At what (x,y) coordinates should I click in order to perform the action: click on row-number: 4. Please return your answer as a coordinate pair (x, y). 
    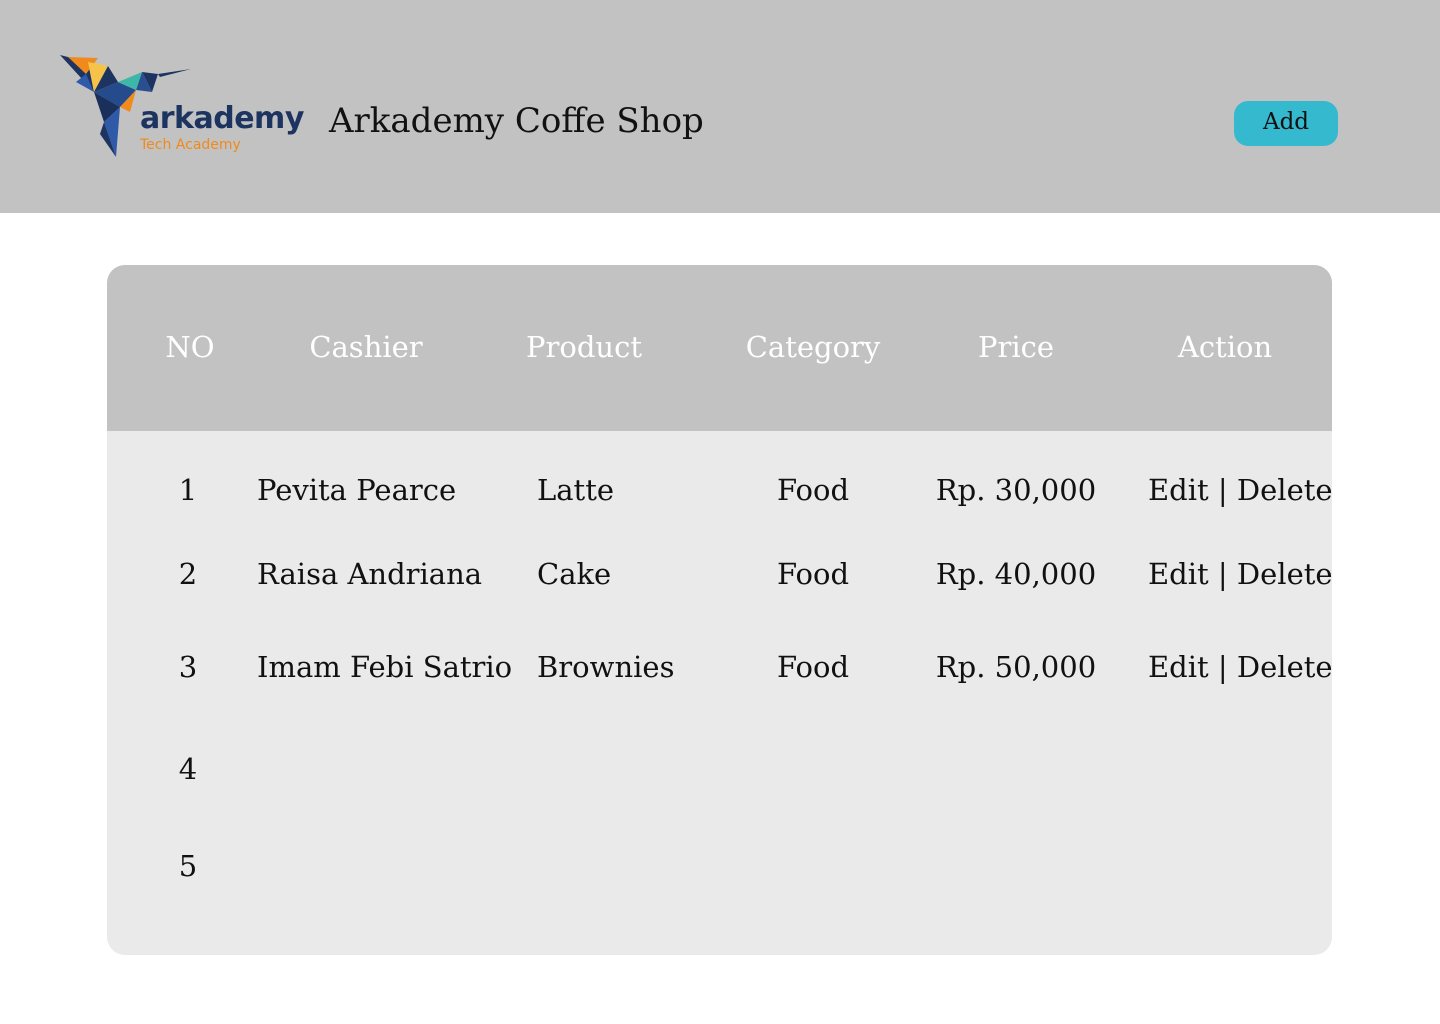
    Looking at the image, I should click on (188, 769).